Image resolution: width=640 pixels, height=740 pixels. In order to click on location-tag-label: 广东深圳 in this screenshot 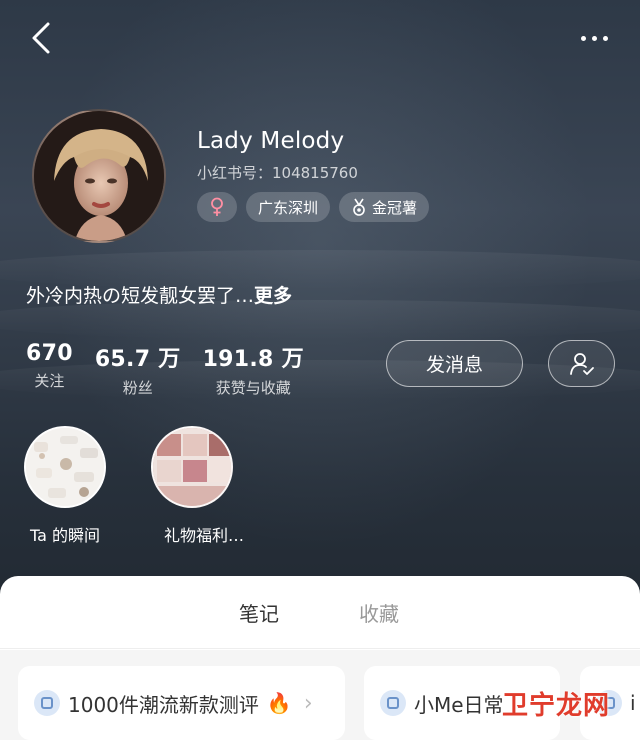, I will do `click(288, 207)`.